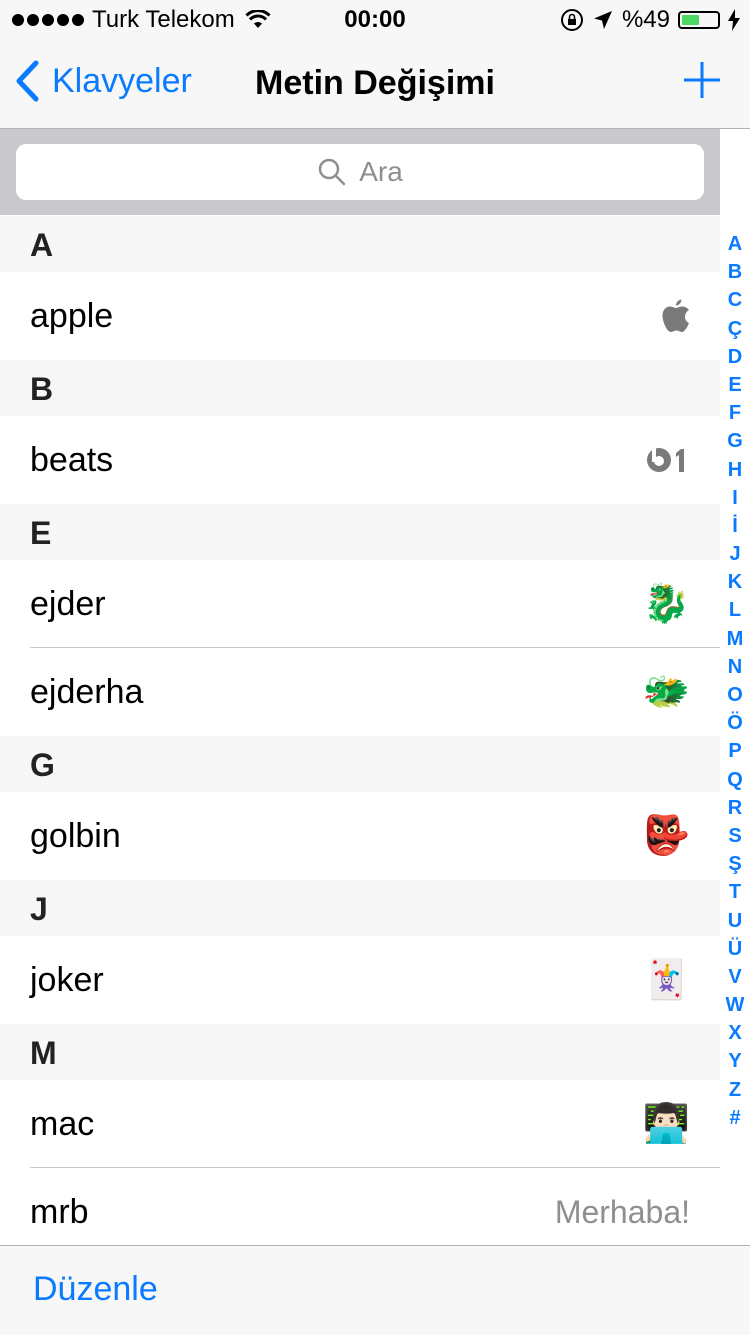 The image size is (750, 1335). I want to click on technologist-emoji-icon: 👨🏻‍💻, so click(666, 1124).